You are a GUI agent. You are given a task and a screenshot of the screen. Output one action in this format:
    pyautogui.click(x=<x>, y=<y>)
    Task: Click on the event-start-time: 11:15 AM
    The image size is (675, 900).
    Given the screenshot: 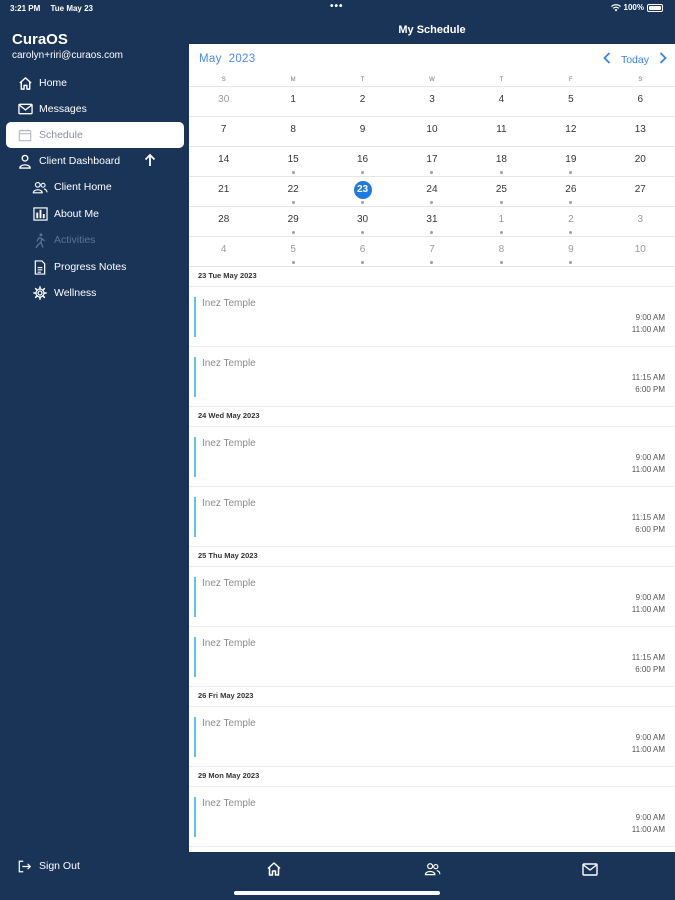 What is the action you would take?
    pyautogui.click(x=648, y=377)
    